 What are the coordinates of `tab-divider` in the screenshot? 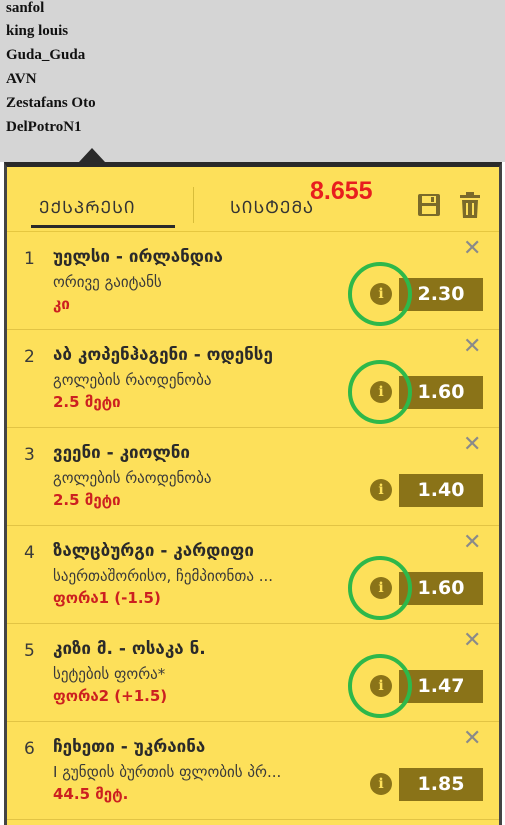 It's located at (193, 205).